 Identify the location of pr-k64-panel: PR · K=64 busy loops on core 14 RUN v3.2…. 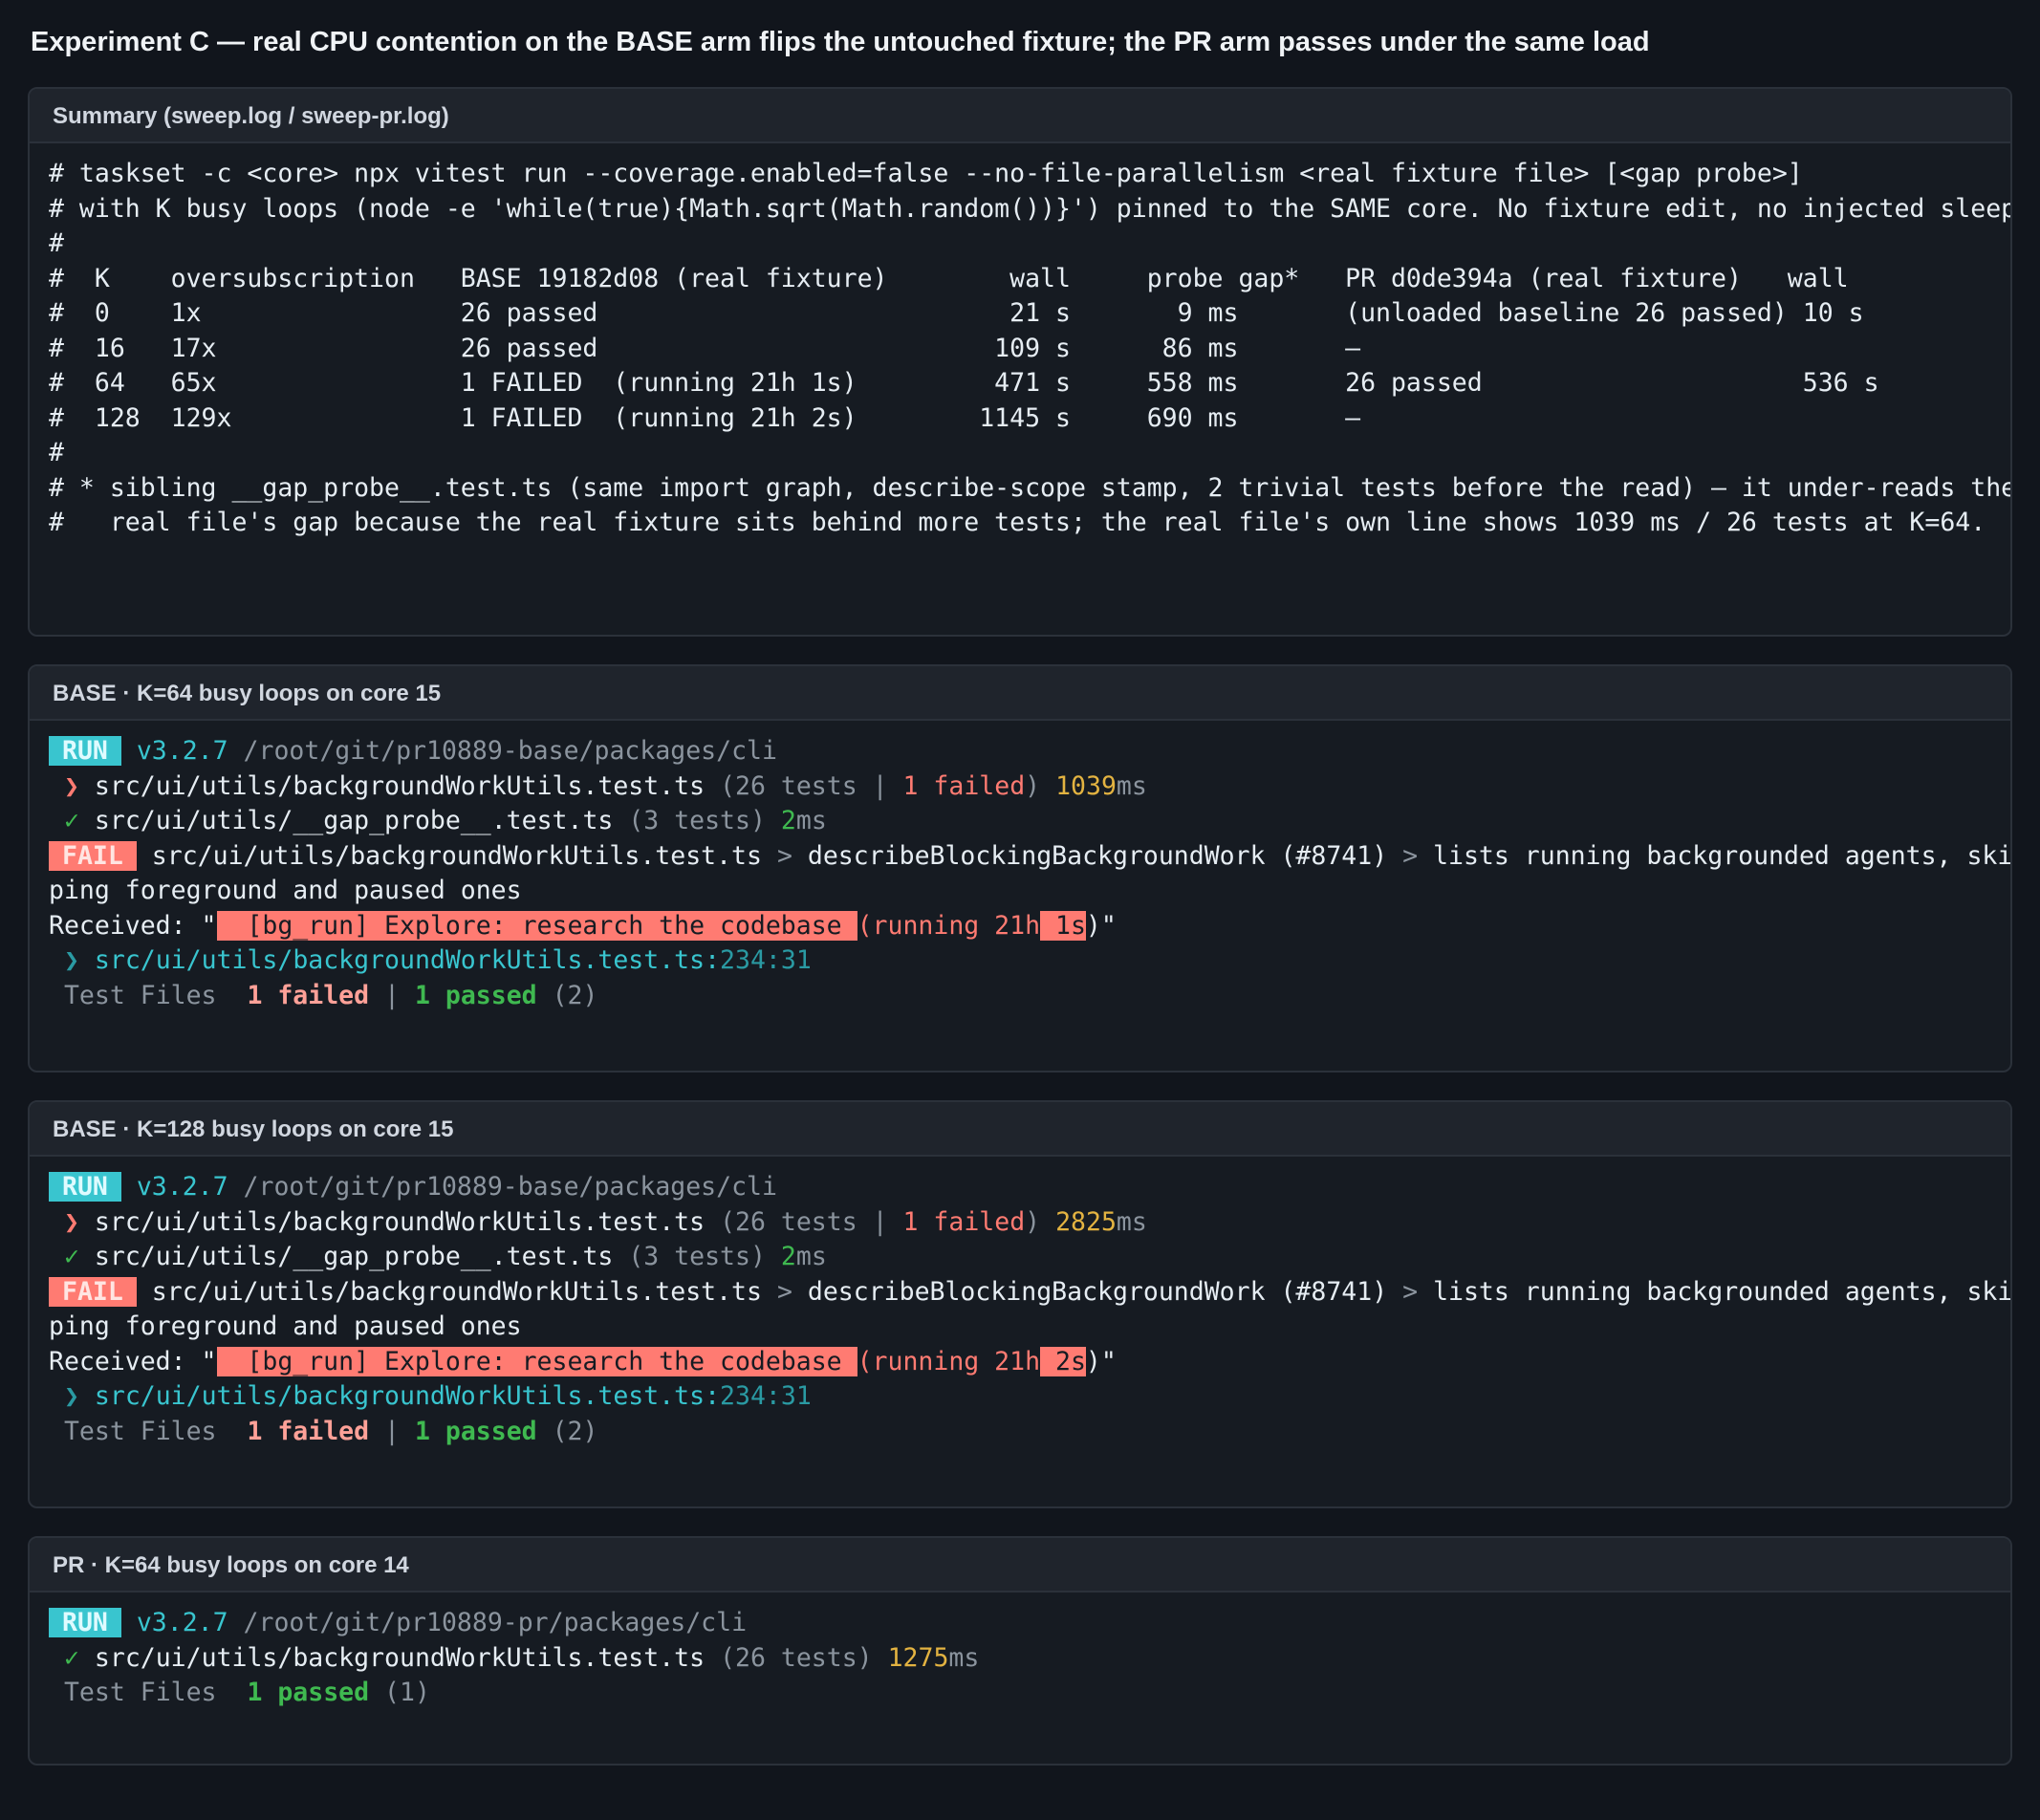
(1020, 1651).